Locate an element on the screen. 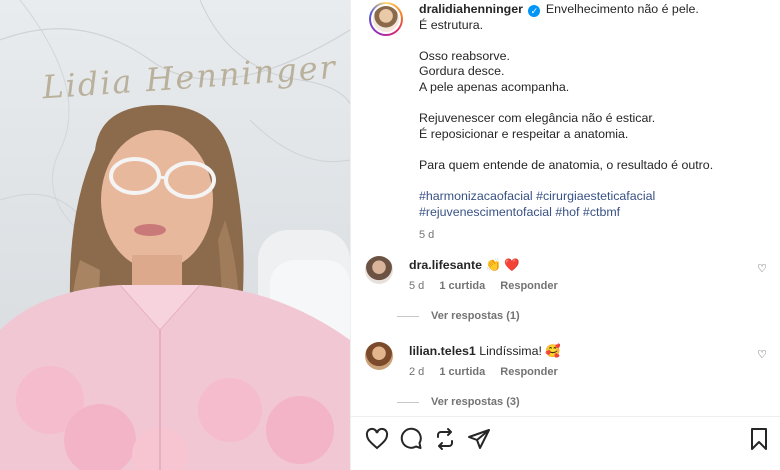 Image resolution: width=780 pixels, height=470 pixels. comment-time: 2 d is located at coordinates (416, 372).